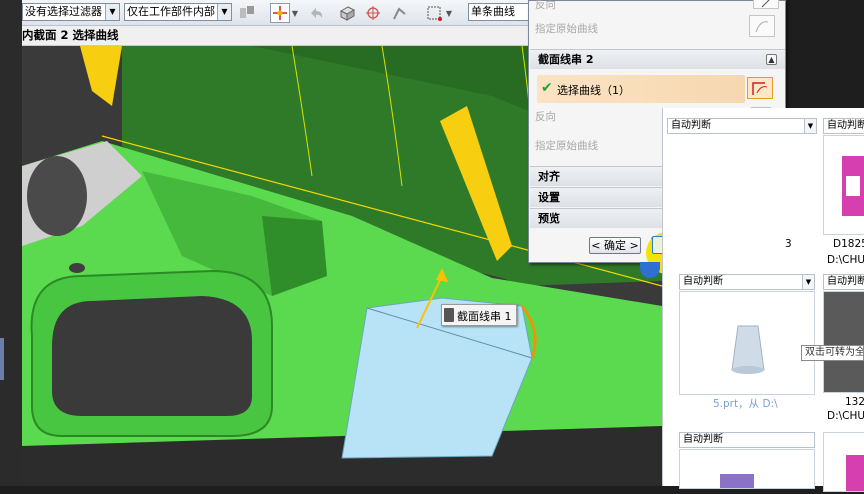 The image size is (864, 494). Describe the element at coordinates (615, 245) in the screenshot. I see `ok-button: < 确定 >` at that location.